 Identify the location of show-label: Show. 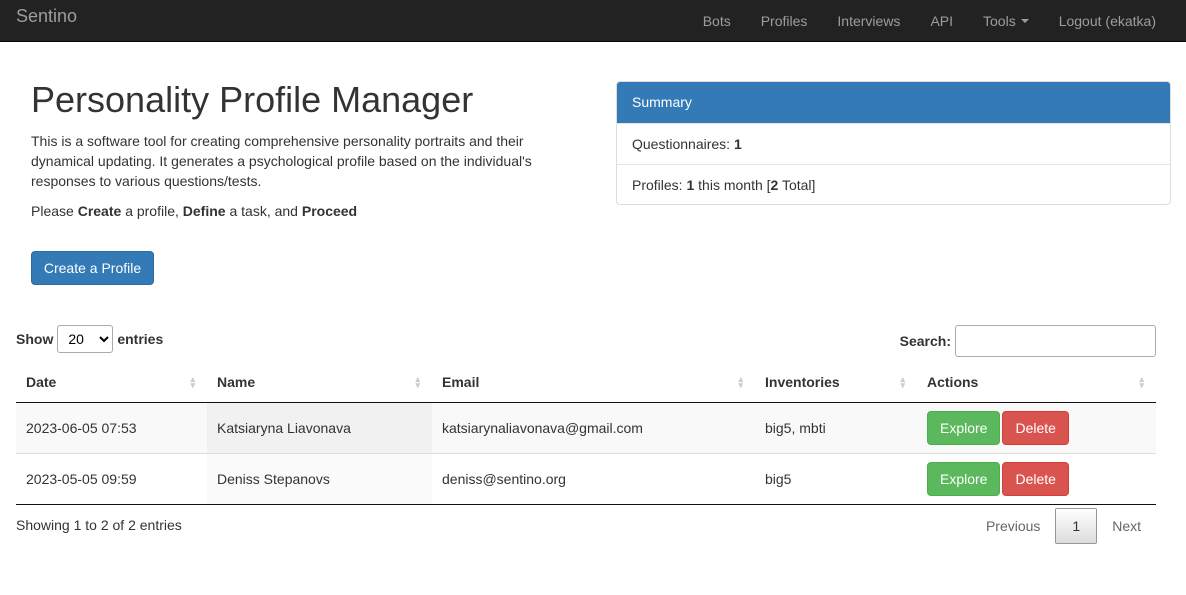
(35, 339).